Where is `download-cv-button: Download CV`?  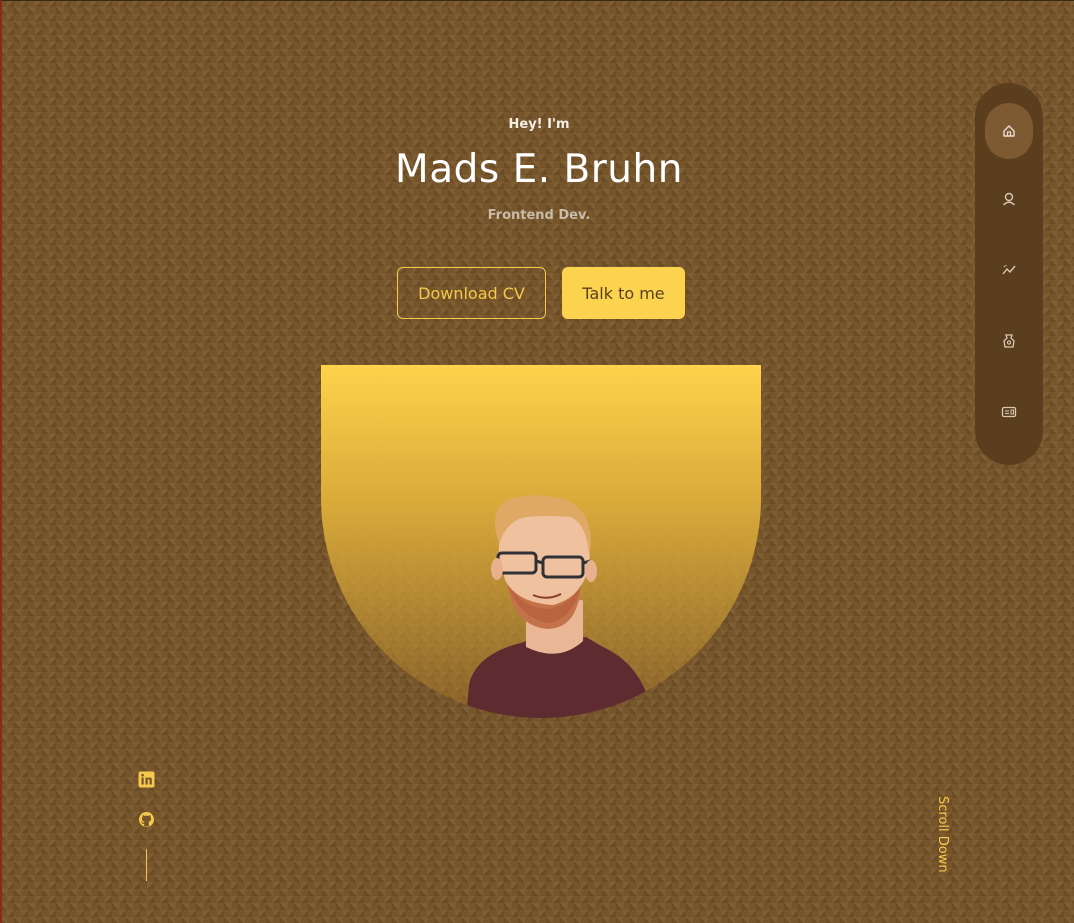
download-cv-button: Download CV is located at coordinates (471, 293).